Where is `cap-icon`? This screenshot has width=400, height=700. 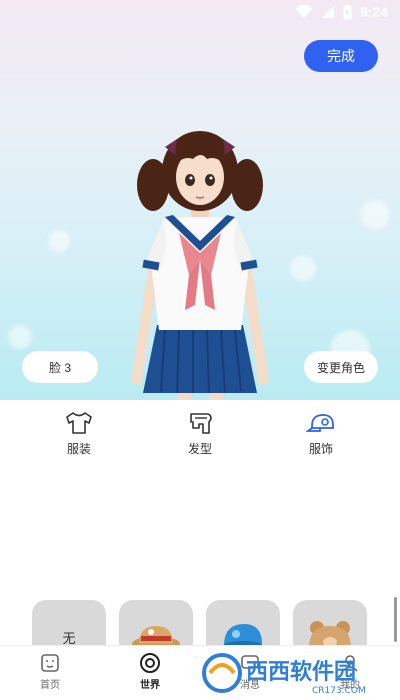 cap-icon is located at coordinates (320, 423).